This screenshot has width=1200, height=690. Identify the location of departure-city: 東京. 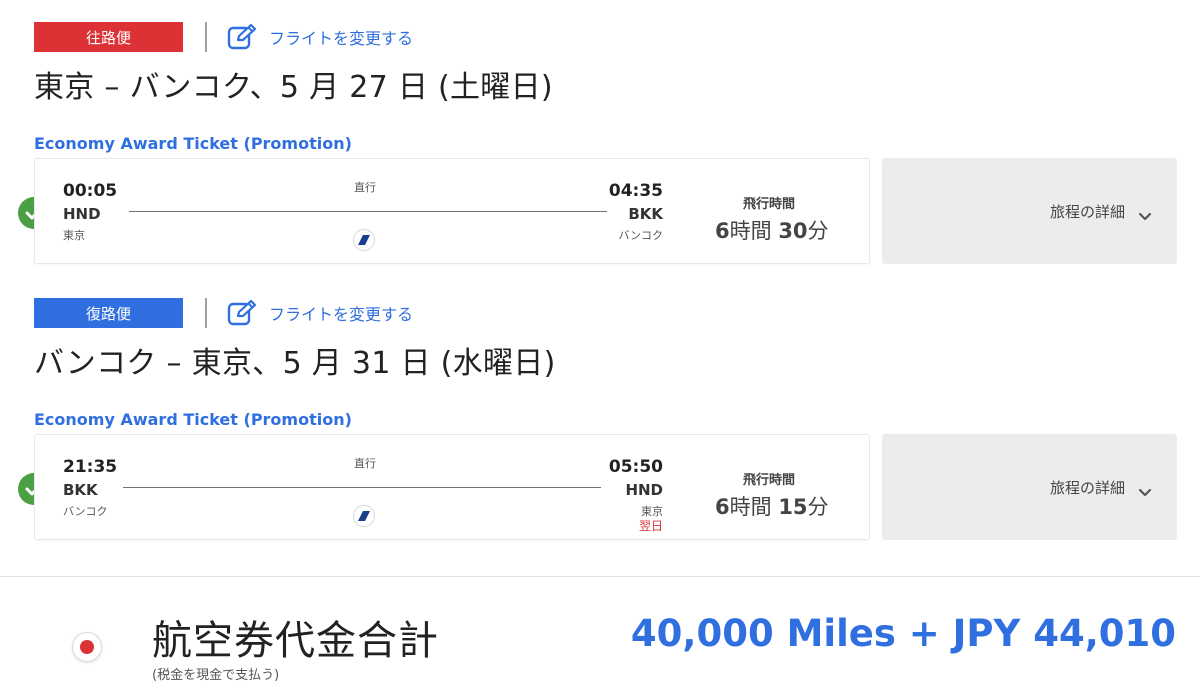
(74, 235).